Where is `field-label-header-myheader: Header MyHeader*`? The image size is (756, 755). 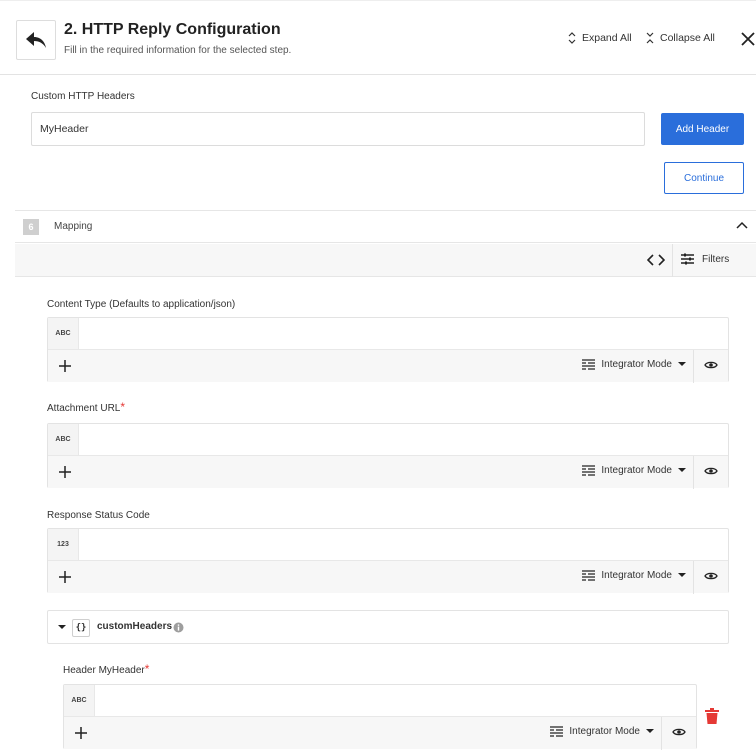 field-label-header-myheader: Header MyHeader* is located at coordinates (106, 669).